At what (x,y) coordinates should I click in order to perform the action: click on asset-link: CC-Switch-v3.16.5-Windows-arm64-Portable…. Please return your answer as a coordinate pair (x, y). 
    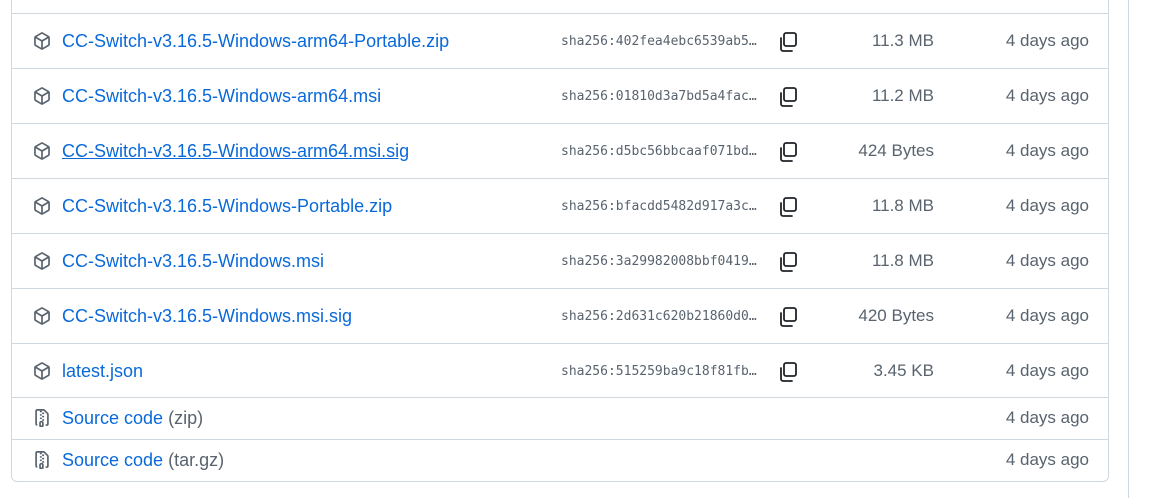
    Looking at the image, I should click on (255, 41).